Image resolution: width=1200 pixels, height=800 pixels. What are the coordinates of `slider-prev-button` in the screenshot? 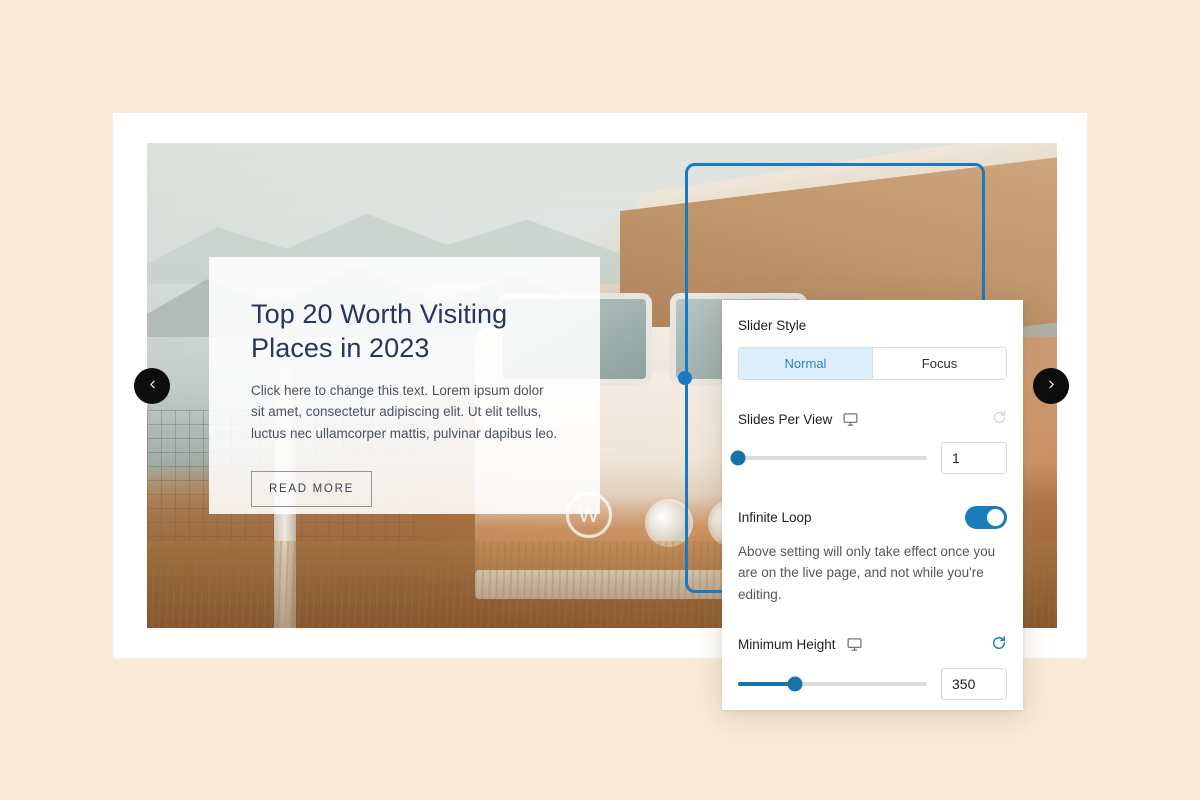 It's located at (152, 386).